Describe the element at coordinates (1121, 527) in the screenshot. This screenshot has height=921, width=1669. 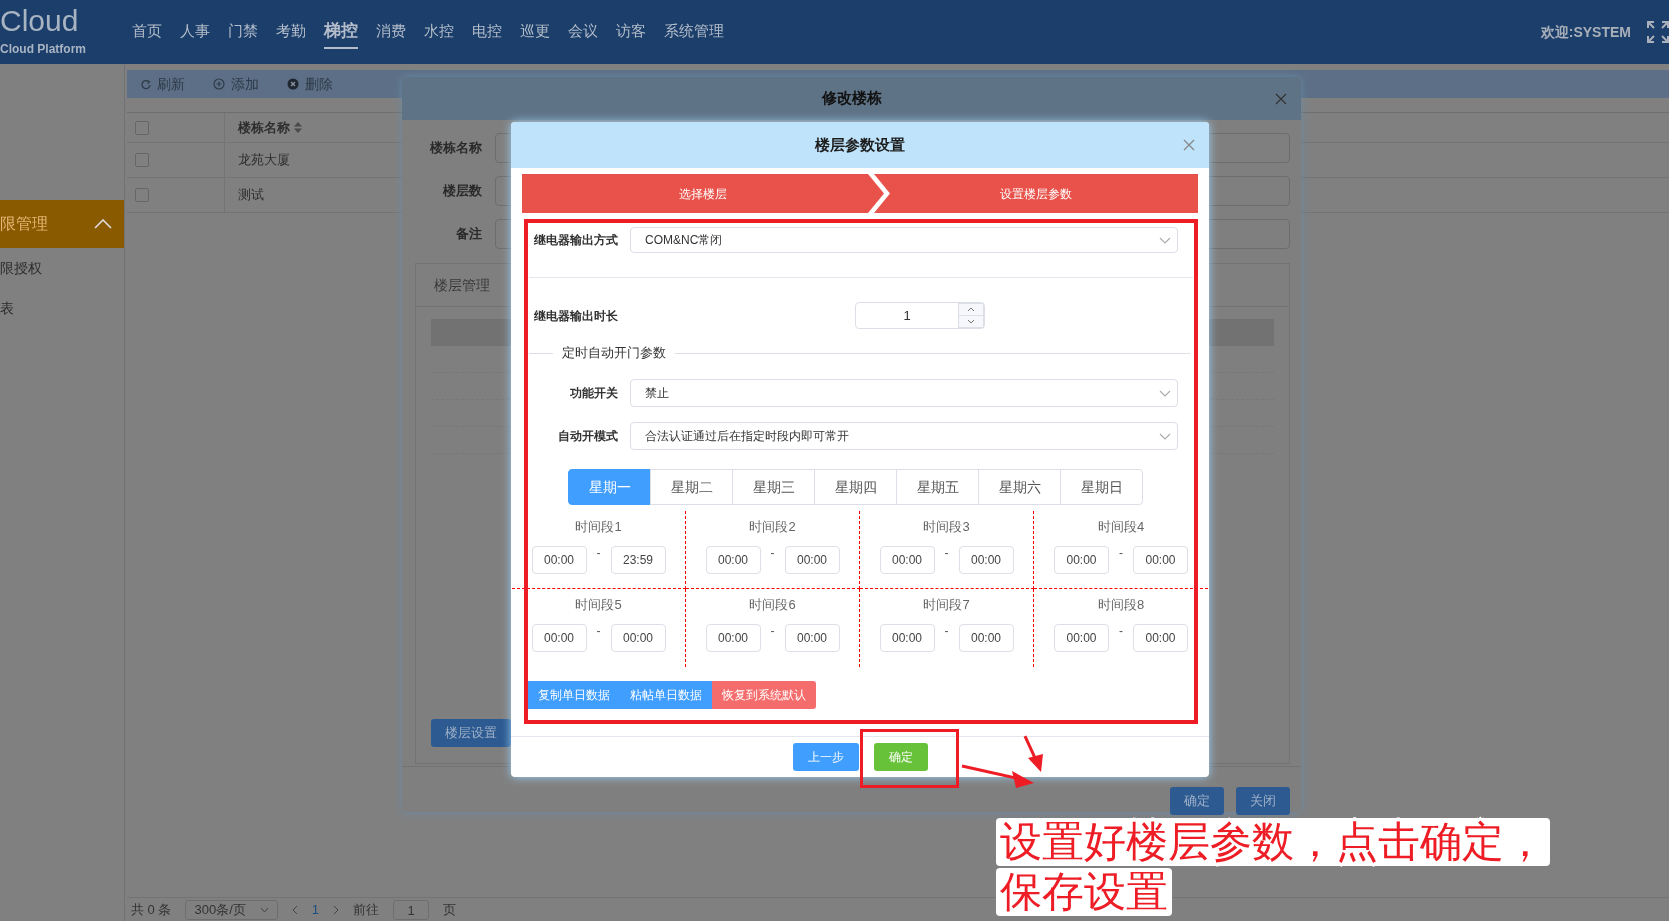
I see `slot-label: 时间段4` at that location.